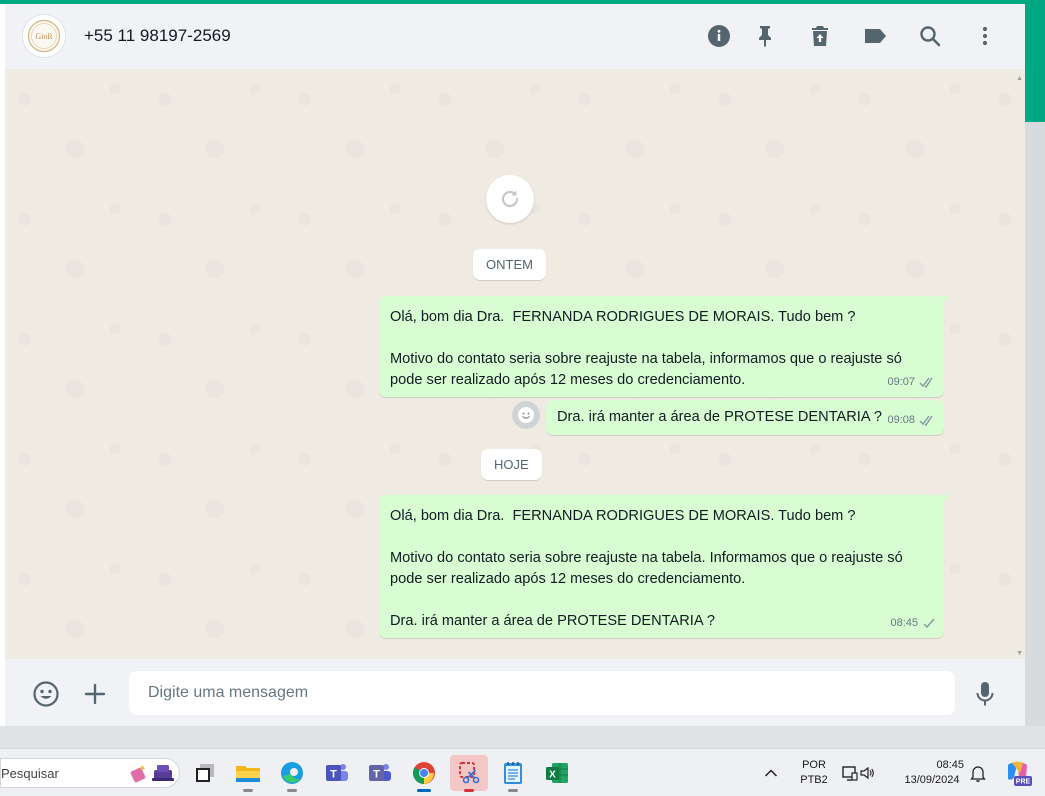 The width and height of the screenshot is (1045, 796). What do you see at coordinates (929, 623) in the screenshot?
I see `single-check-icon` at bounding box center [929, 623].